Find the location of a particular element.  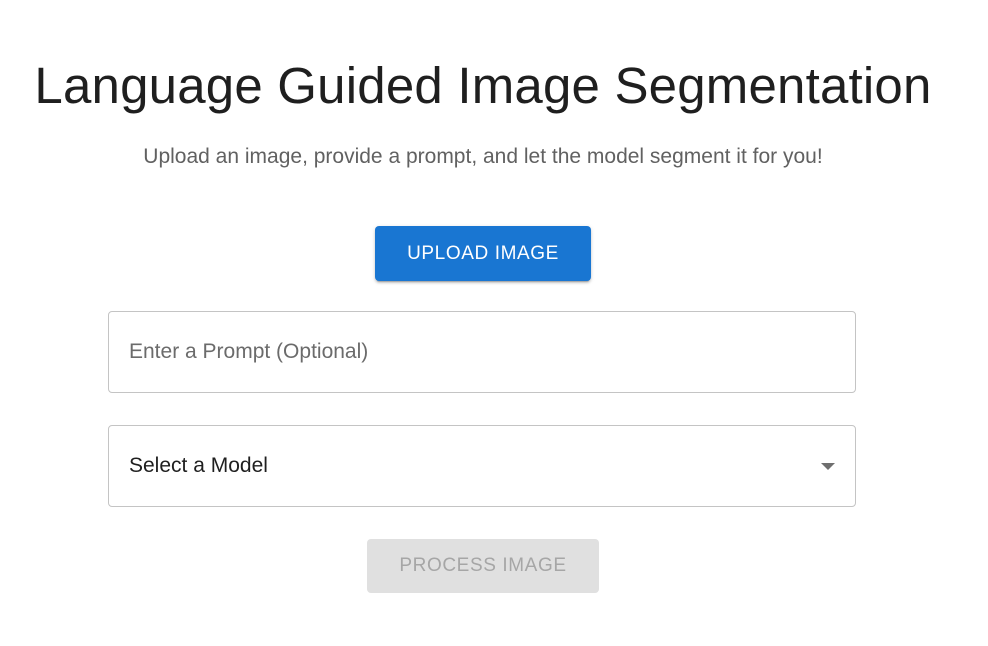

chevron-down-icon is located at coordinates (828, 466).